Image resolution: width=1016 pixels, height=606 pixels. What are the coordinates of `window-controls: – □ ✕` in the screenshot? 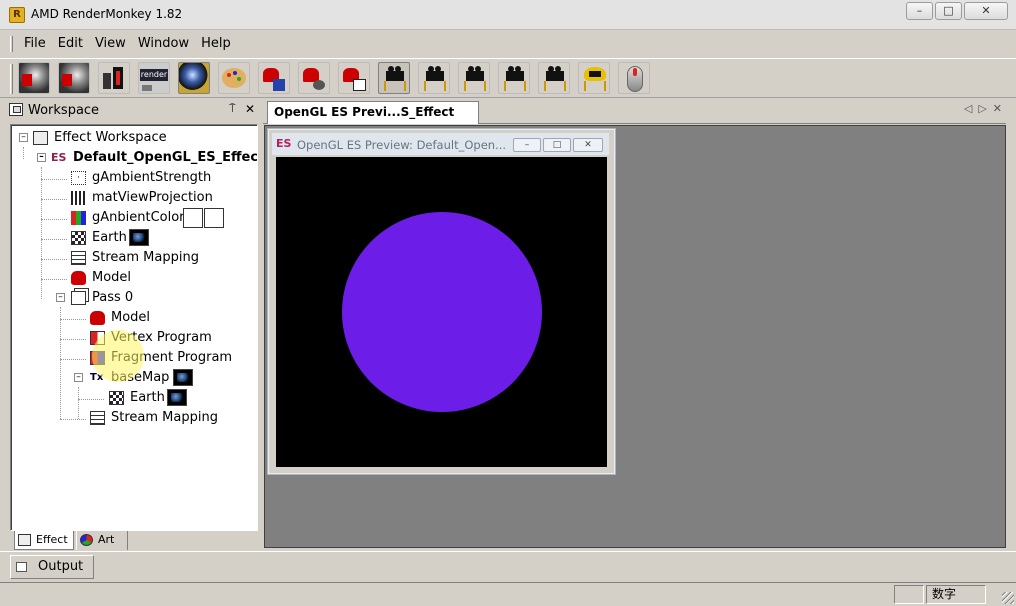 It's located at (957, 11).